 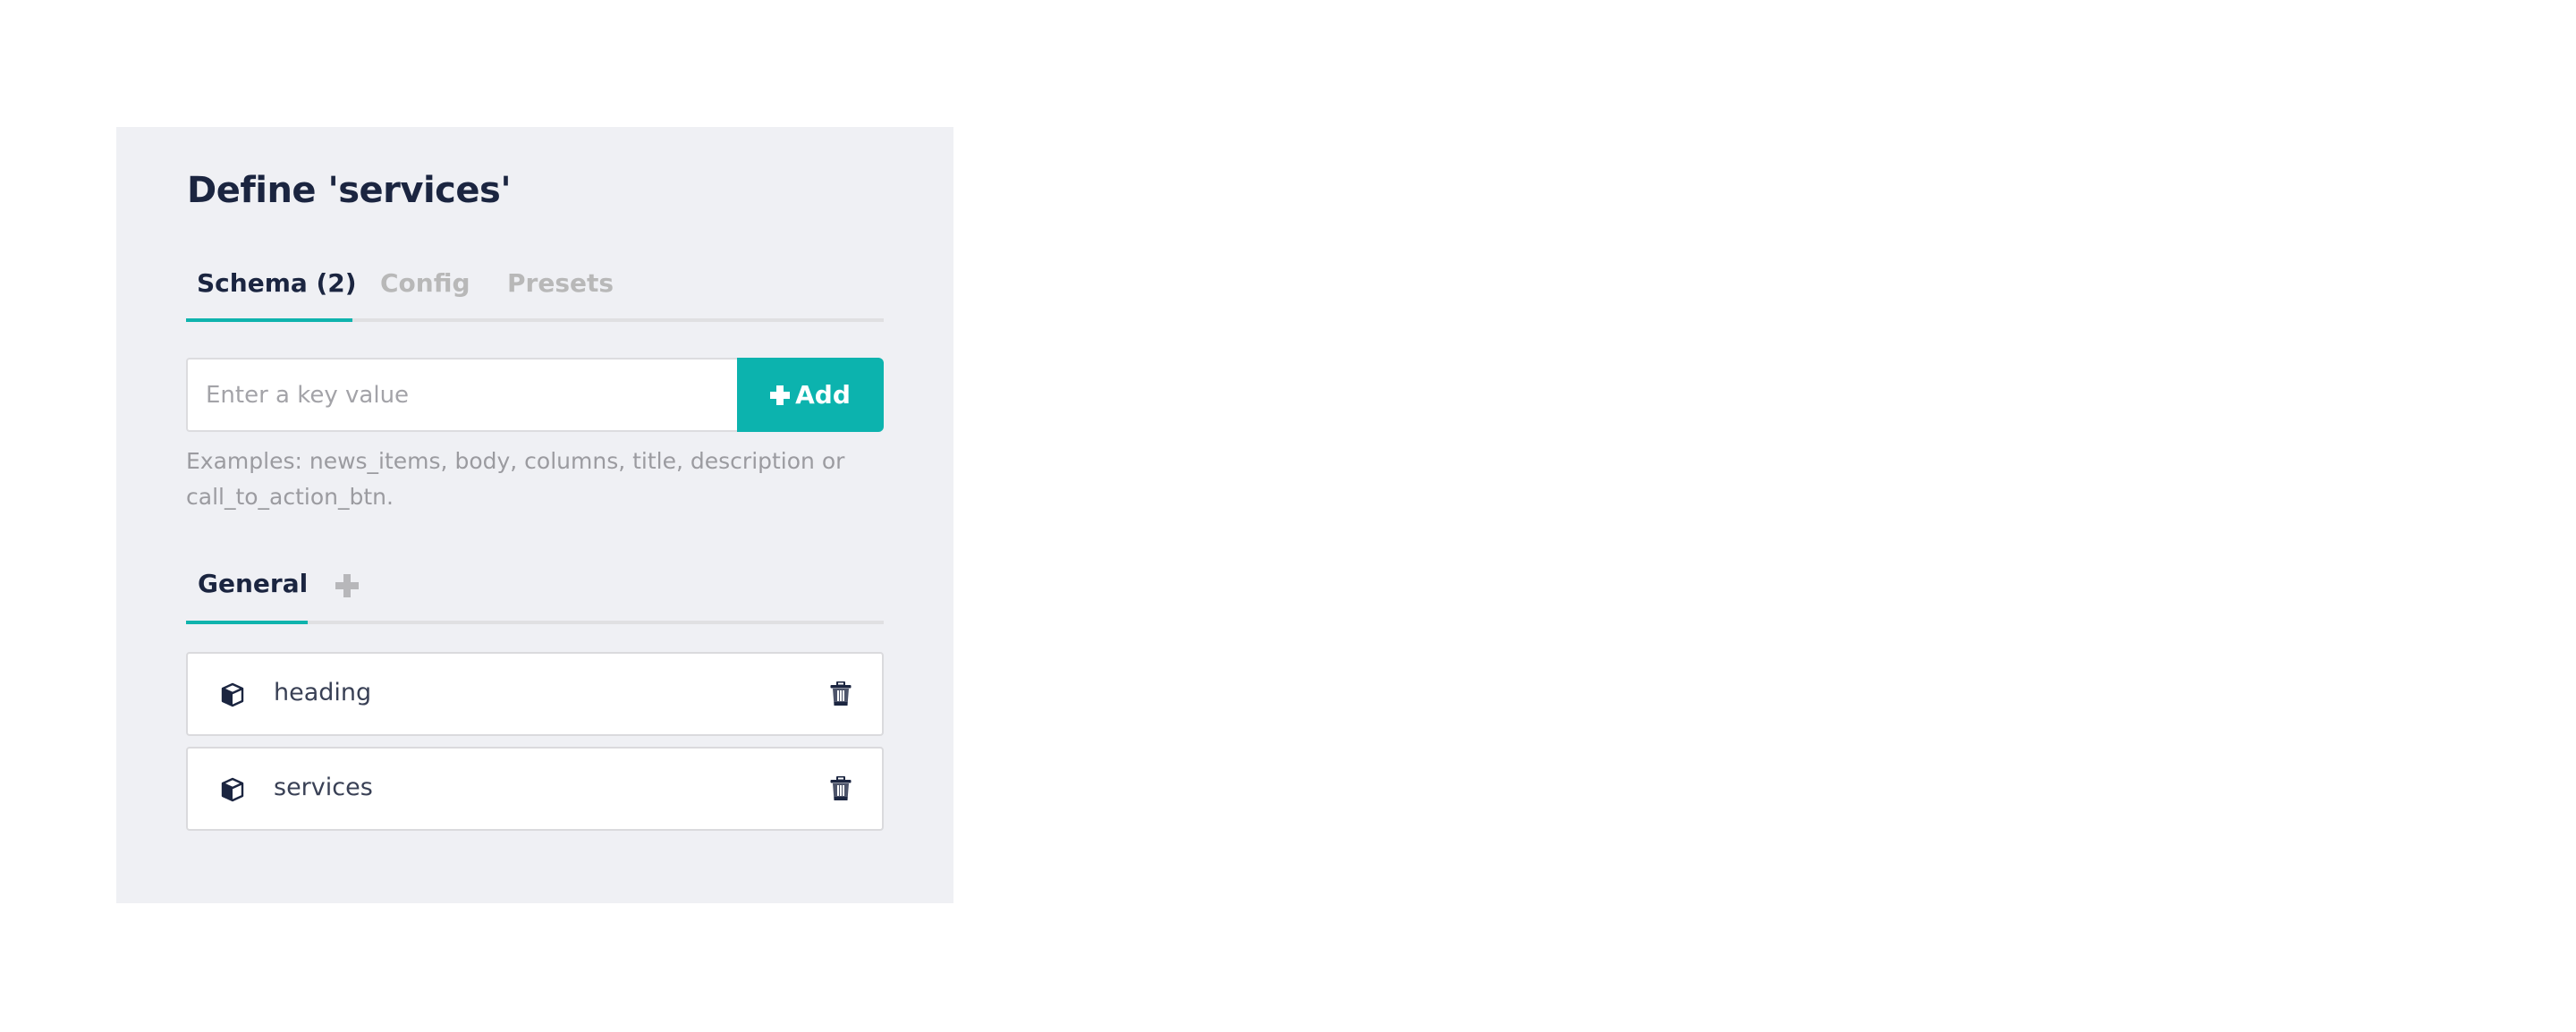 What do you see at coordinates (247, 622) in the screenshot?
I see `group-tab-active-indicator` at bounding box center [247, 622].